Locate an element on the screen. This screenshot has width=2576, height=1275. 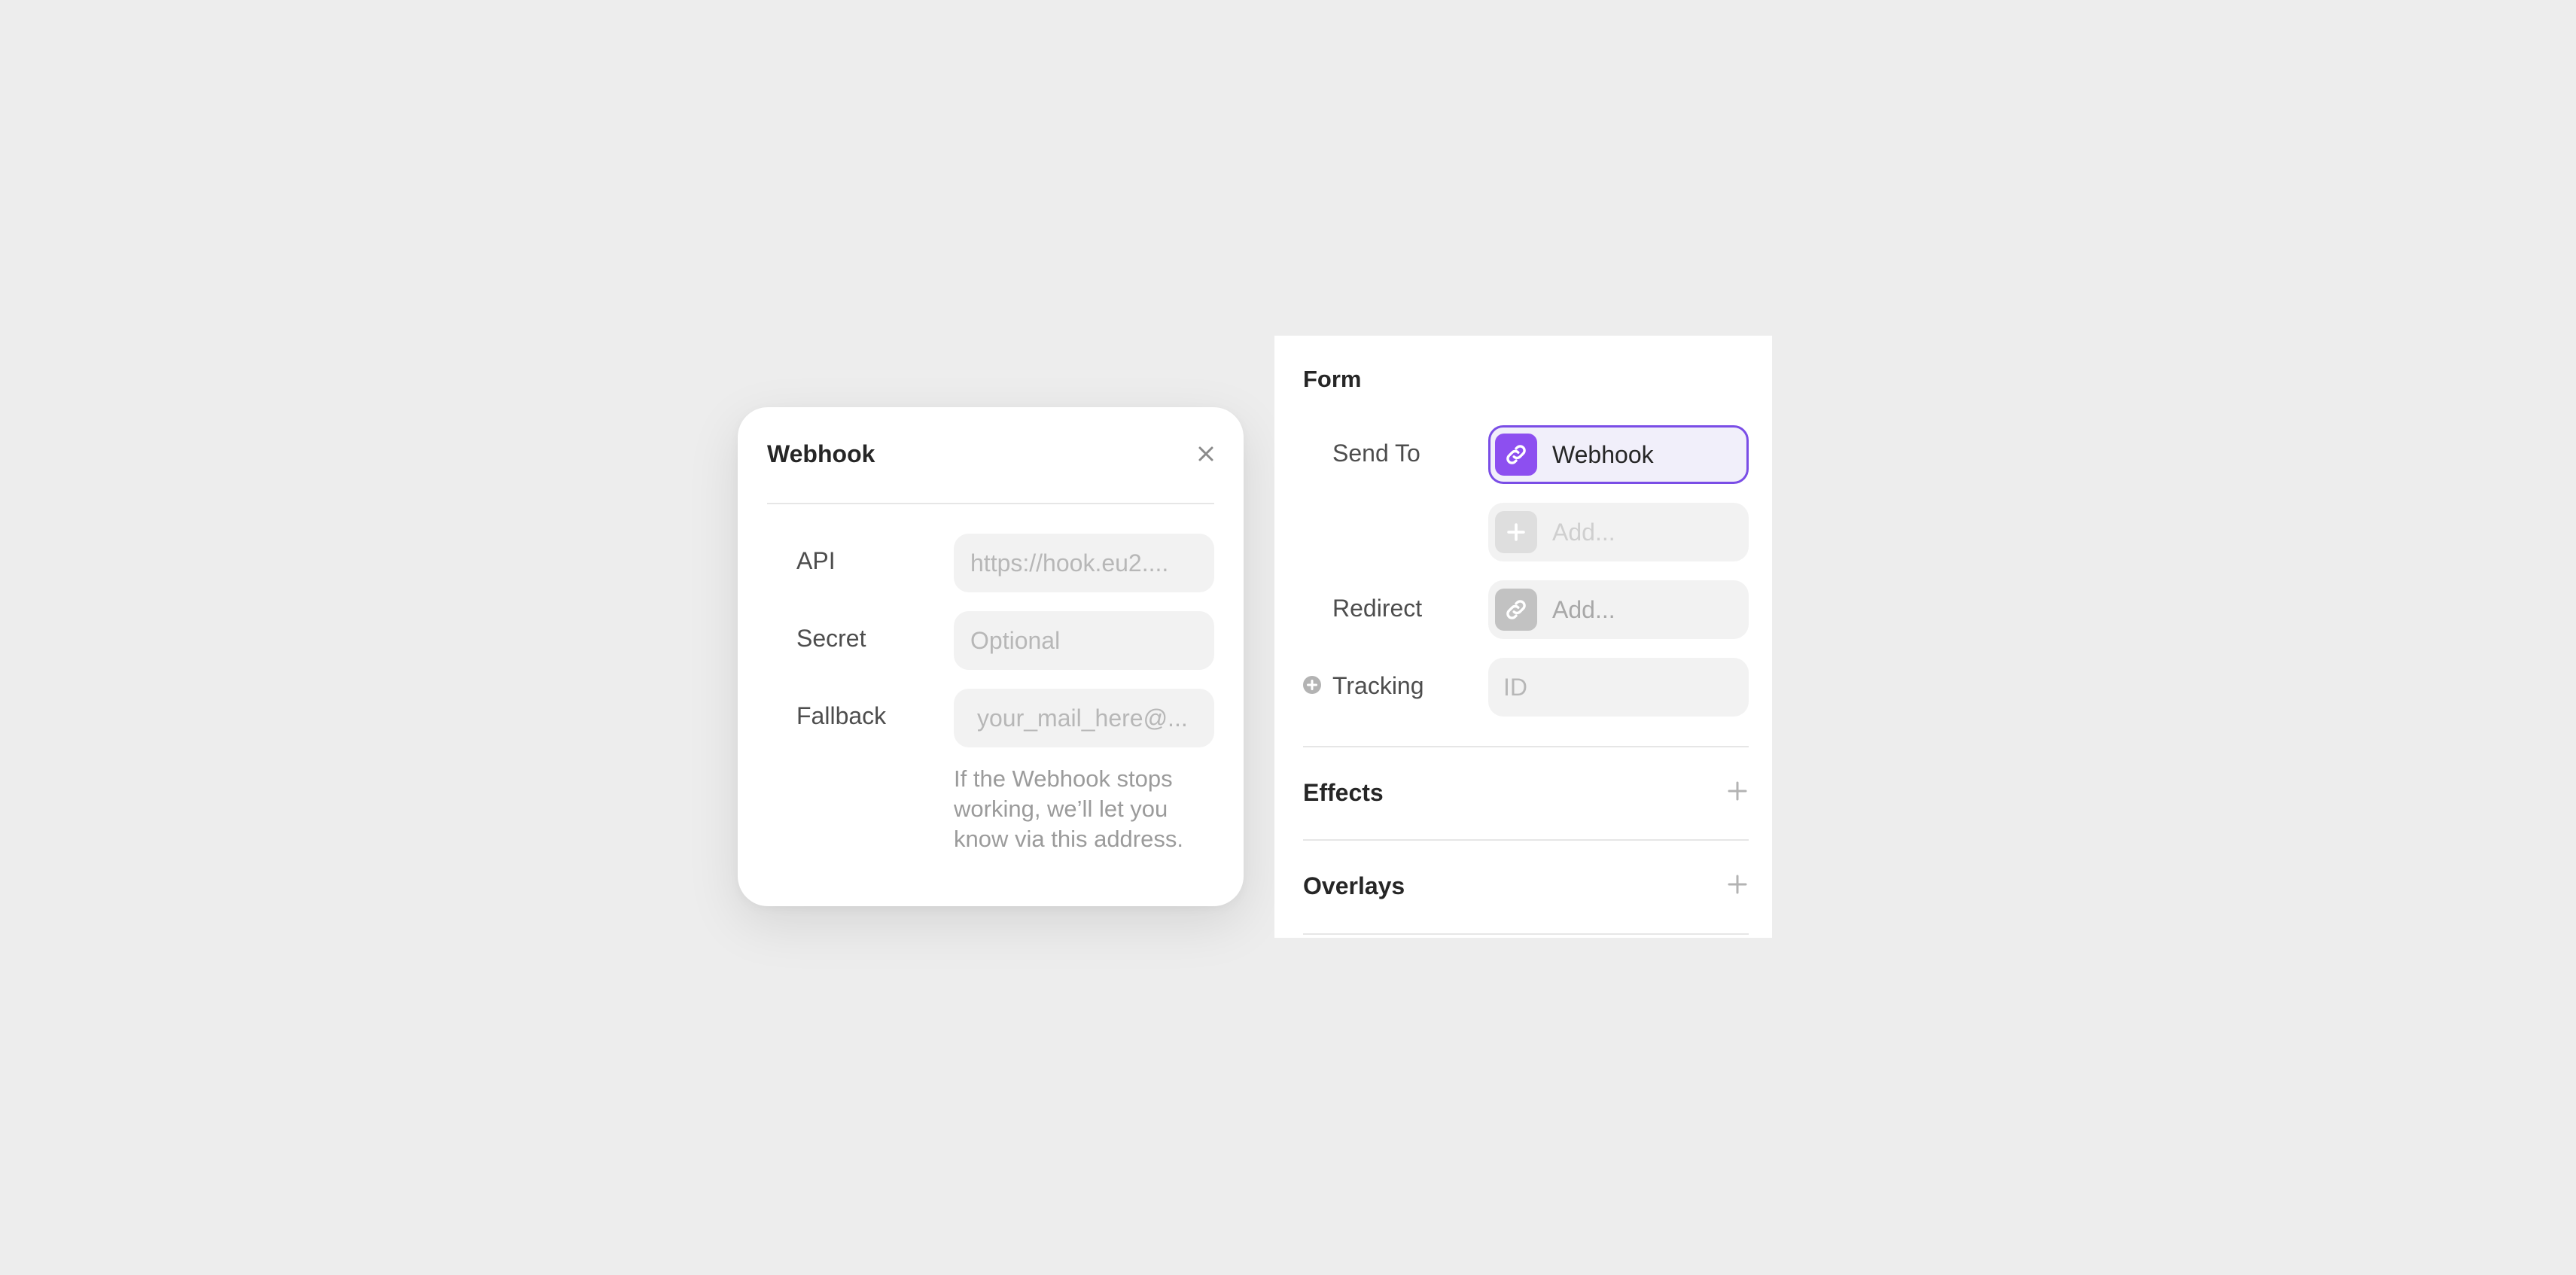
plus-circle-icon is located at coordinates (1312, 685).